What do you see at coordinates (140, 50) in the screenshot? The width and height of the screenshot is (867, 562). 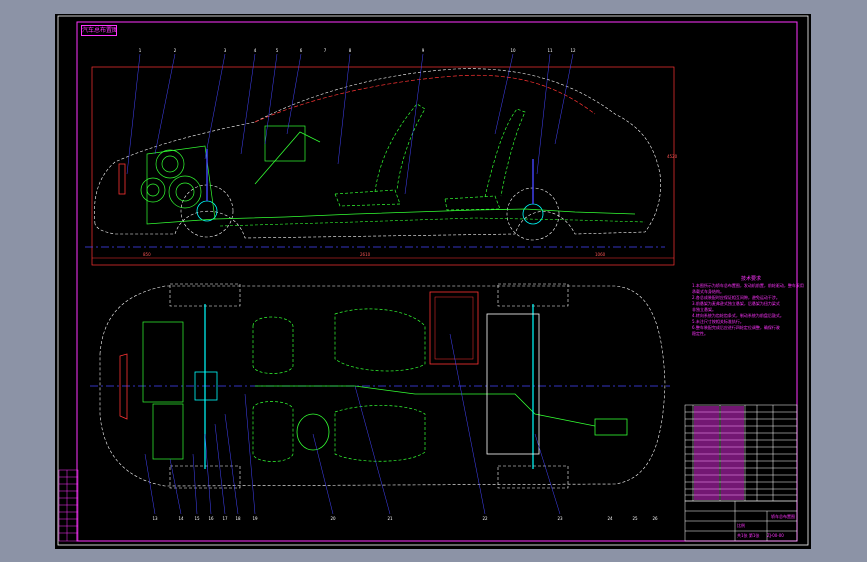 I see `balloon-number: 1` at bounding box center [140, 50].